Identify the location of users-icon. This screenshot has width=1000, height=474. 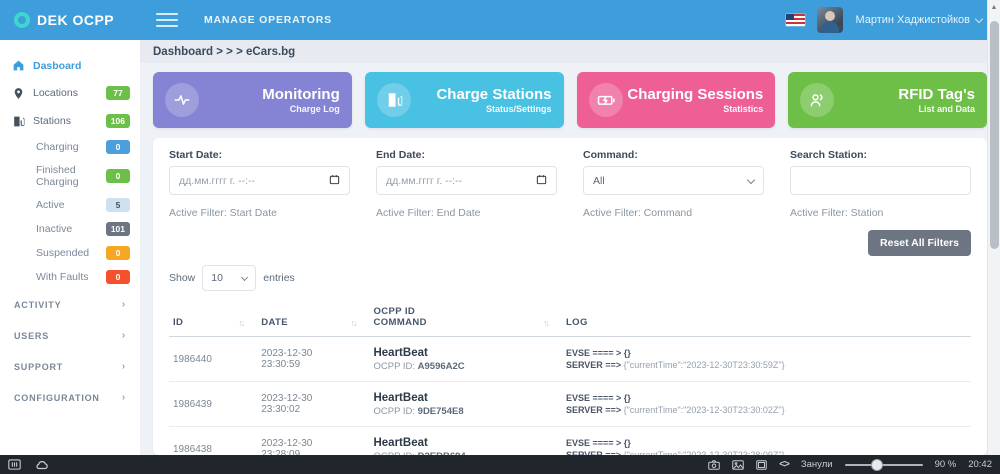
(817, 100).